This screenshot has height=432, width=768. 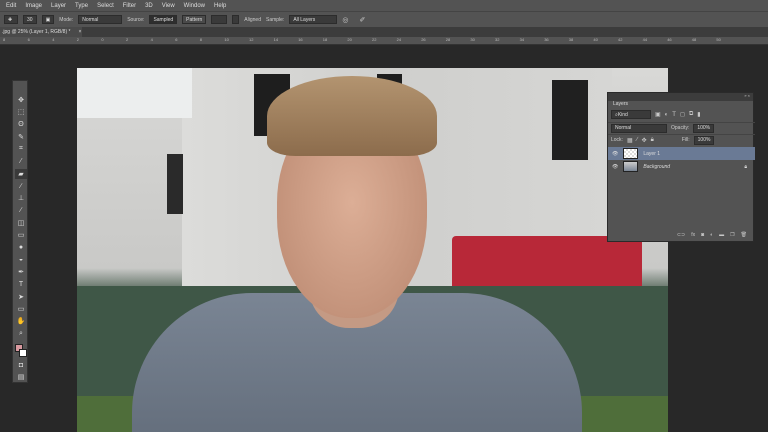 What do you see at coordinates (194, 6) in the screenshot?
I see `menu-item-window: Window` at bounding box center [194, 6].